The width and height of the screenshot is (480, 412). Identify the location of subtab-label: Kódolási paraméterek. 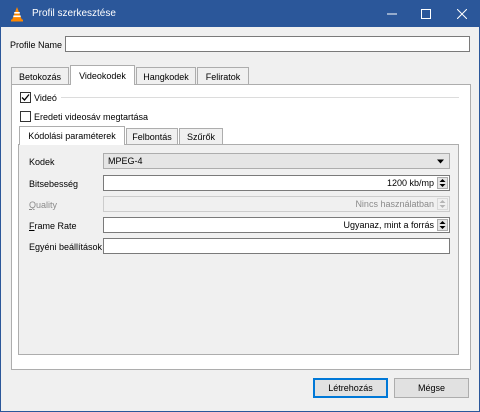
(72, 136).